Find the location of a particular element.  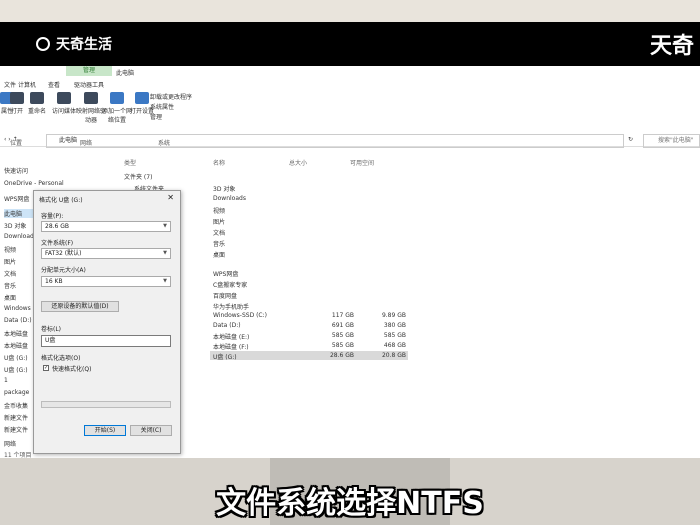

start-button: 开始(S) is located at coordinates (105, 430).